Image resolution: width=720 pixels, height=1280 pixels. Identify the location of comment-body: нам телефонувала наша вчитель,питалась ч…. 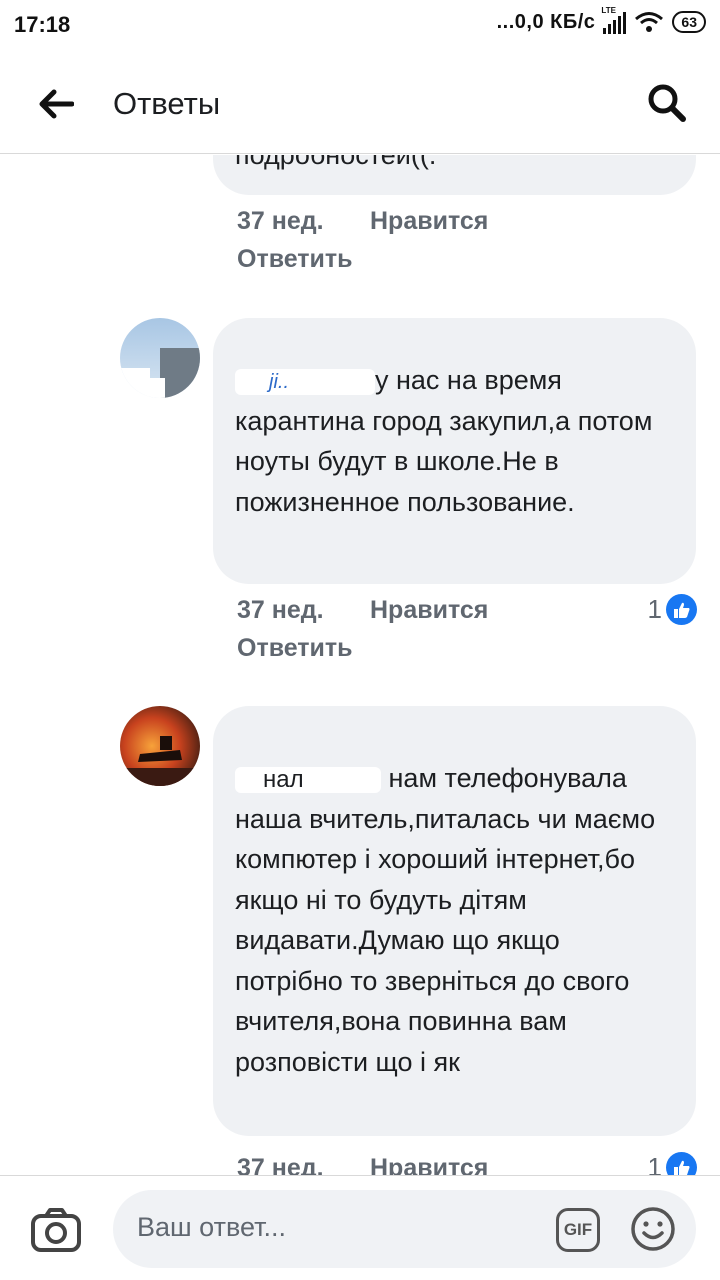
(445, 920).